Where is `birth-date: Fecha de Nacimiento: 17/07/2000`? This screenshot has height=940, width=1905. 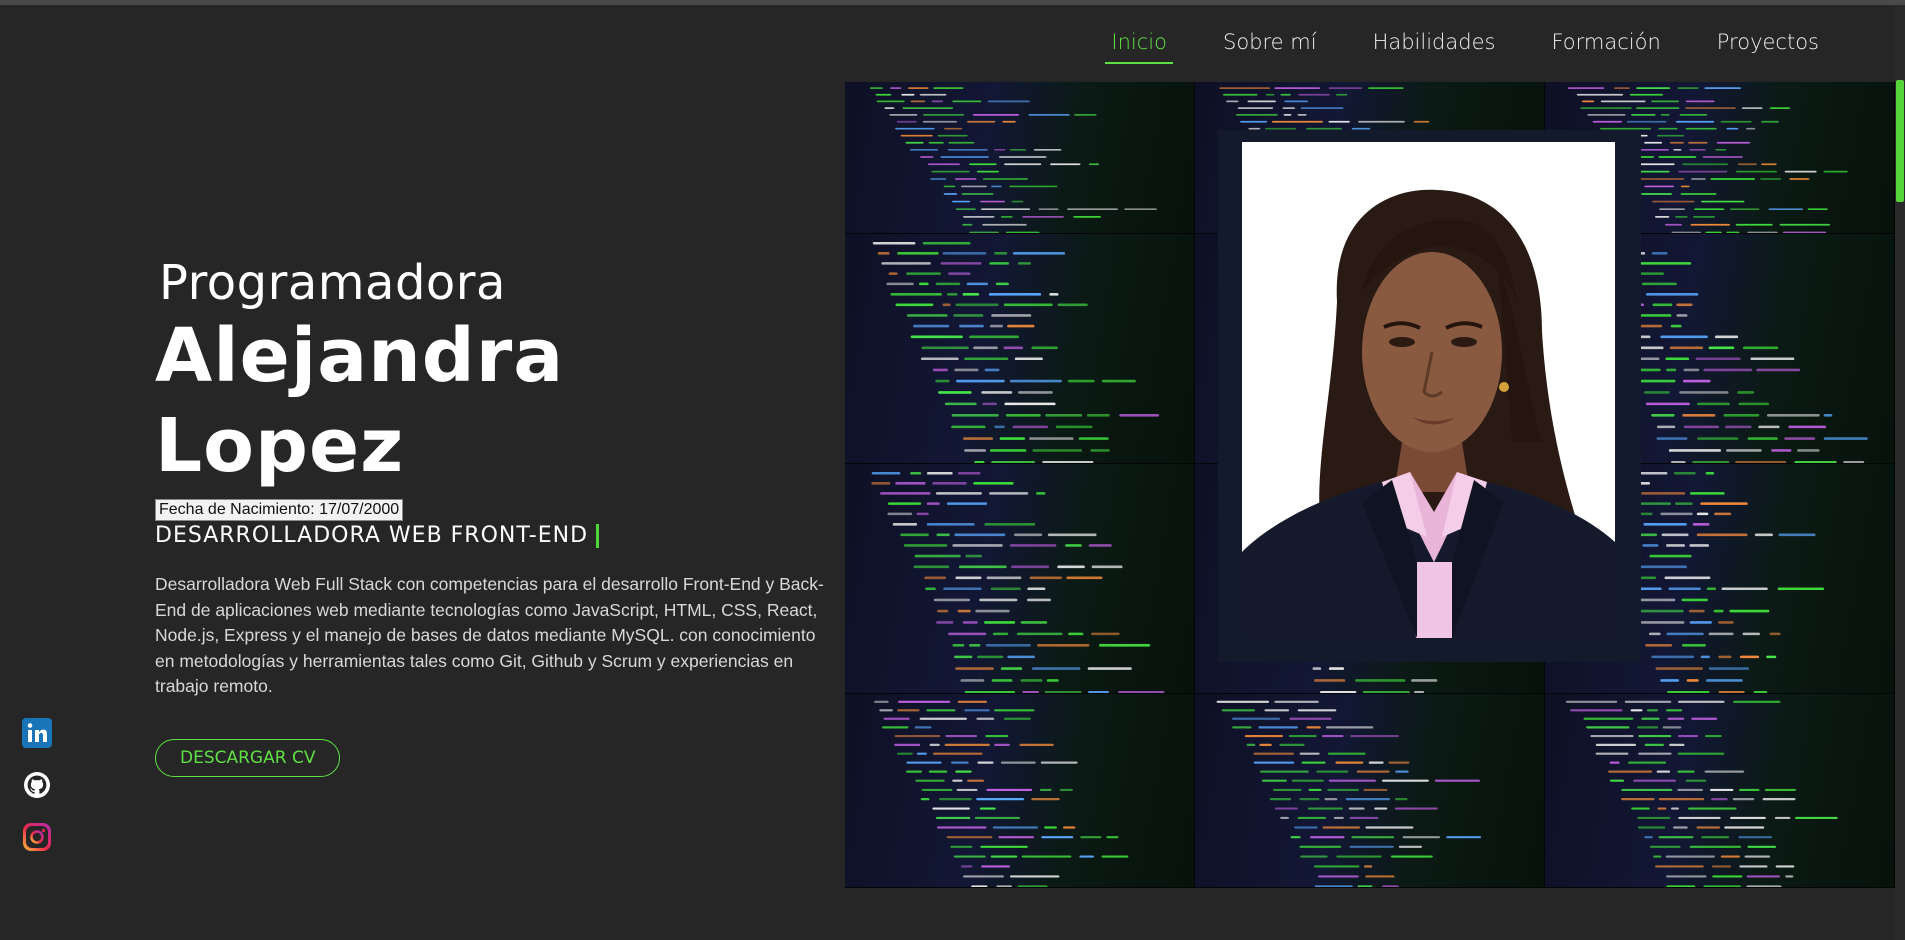
birth-date: Fecha de Nacimiento: 17/07/2000 is located at coordinates (279, 510).